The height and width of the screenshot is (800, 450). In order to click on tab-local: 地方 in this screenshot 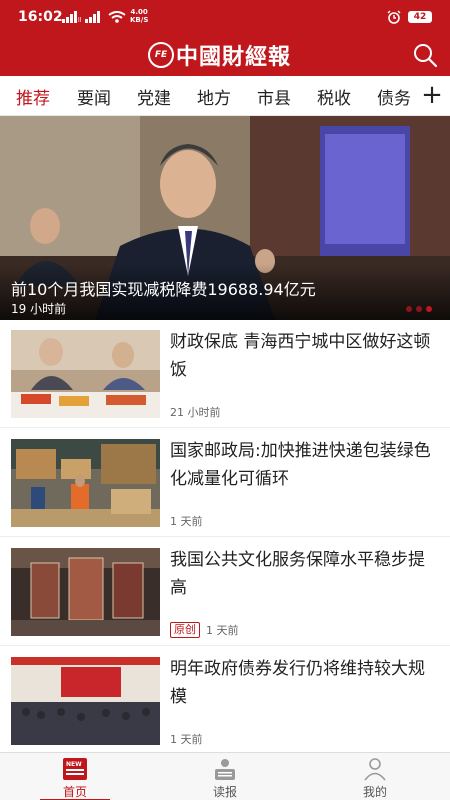, I will do `click(214, 96)`.